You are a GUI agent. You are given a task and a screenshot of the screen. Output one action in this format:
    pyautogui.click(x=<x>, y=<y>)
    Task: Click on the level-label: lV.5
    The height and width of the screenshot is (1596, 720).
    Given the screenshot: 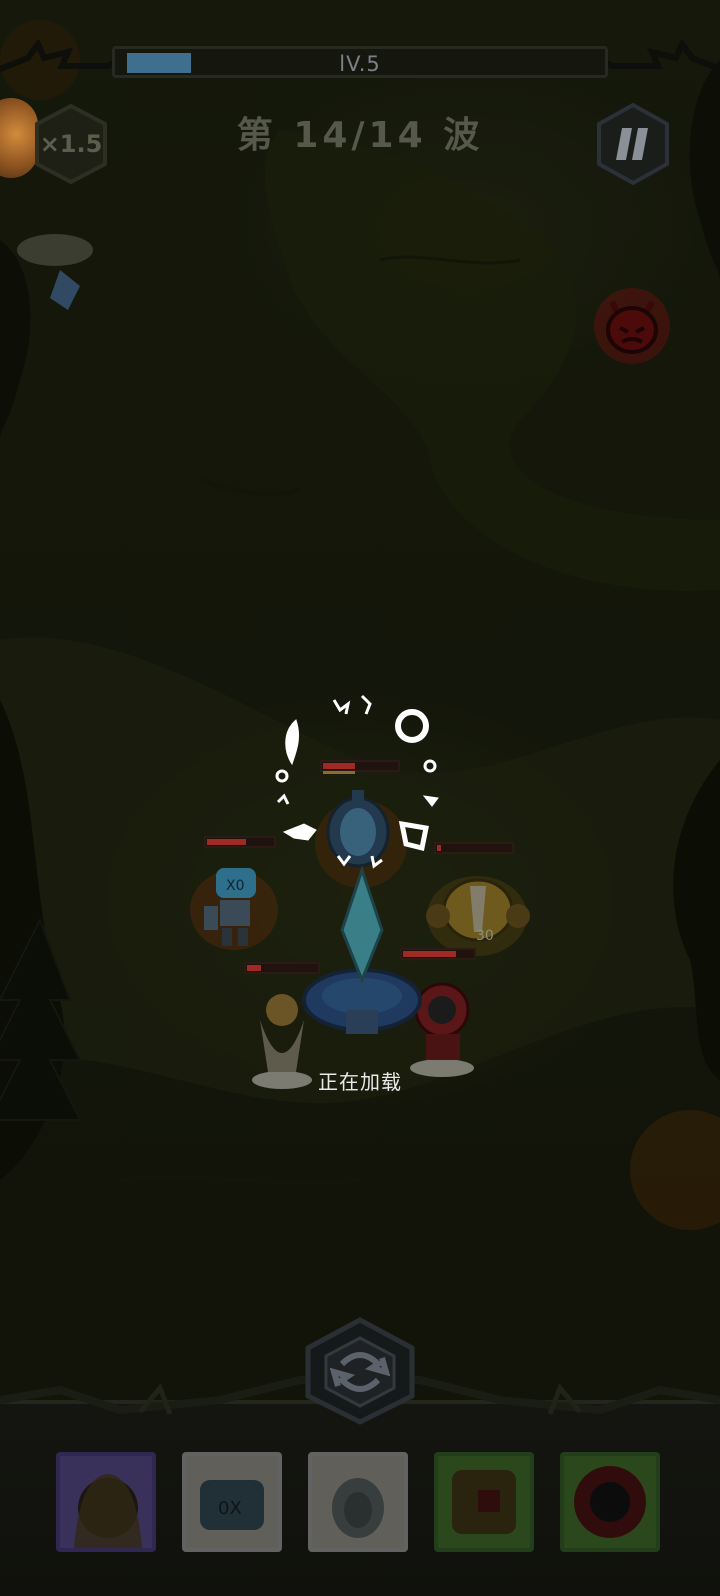 What is the action you would take?
    pyautogui.click(x=360, y=64)
    